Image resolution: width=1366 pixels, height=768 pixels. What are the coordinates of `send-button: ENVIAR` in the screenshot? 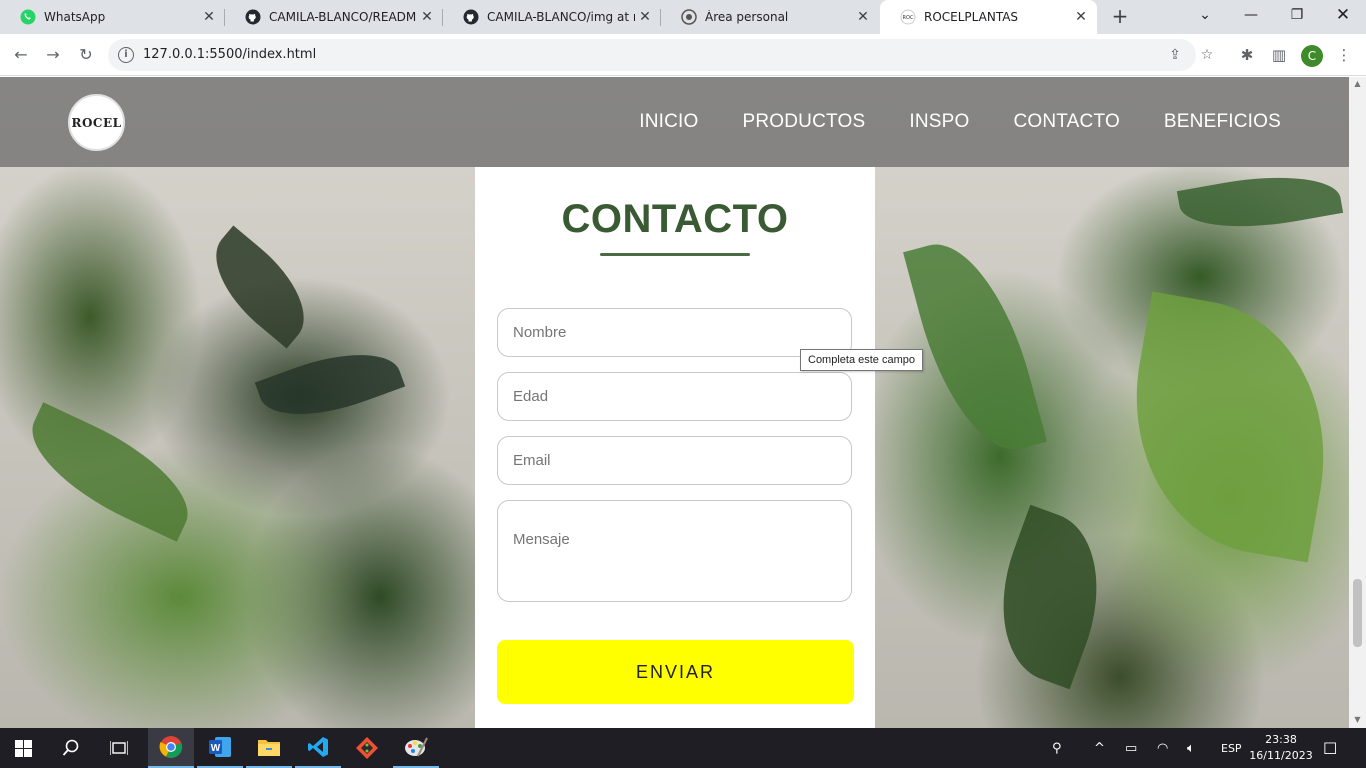 It's located at (675, 672).